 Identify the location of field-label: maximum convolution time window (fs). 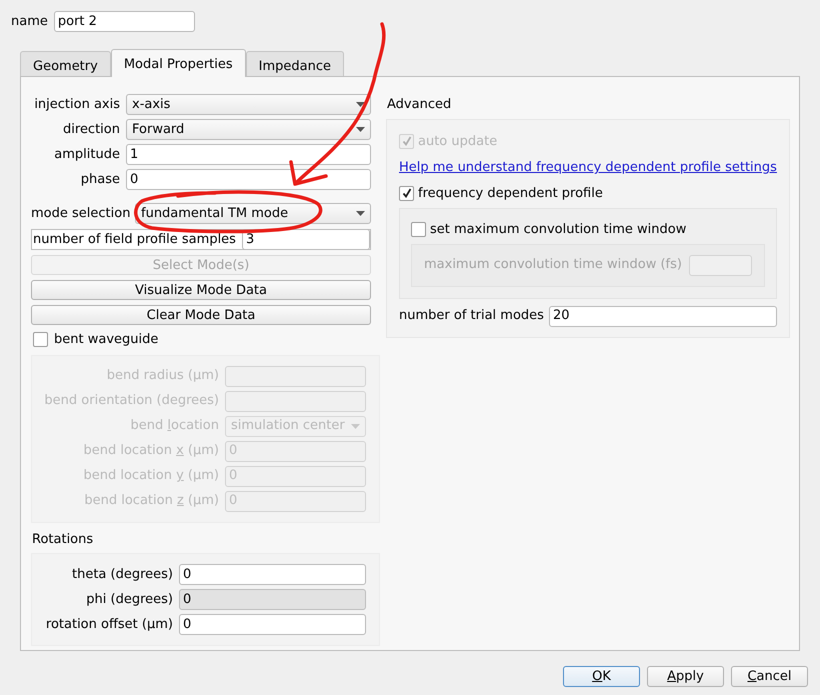
(553, 265).